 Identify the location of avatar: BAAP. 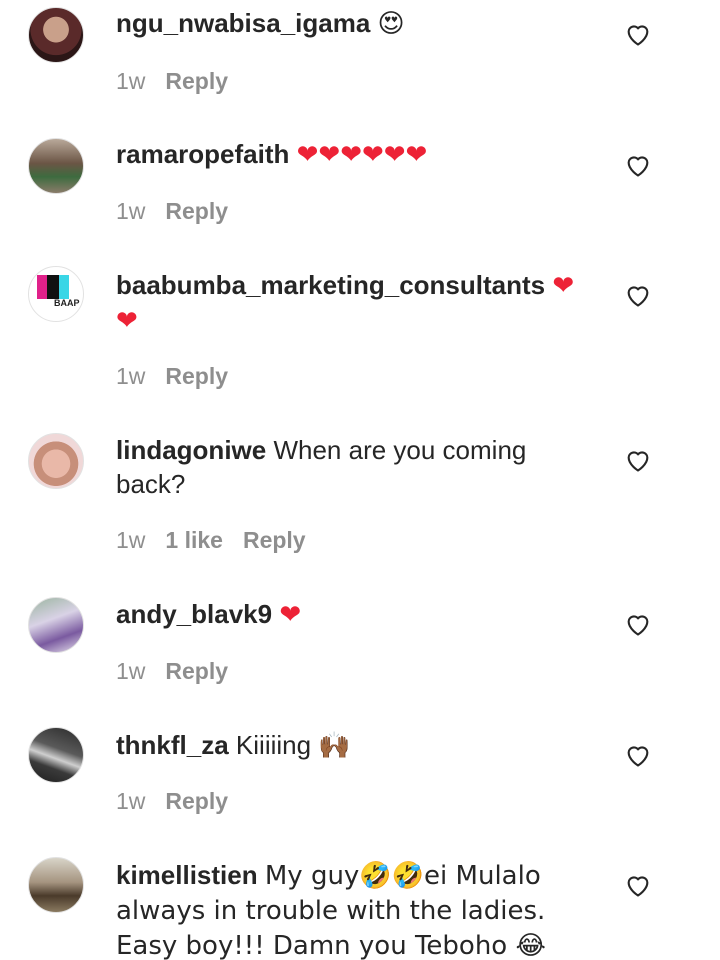
(56, 294).